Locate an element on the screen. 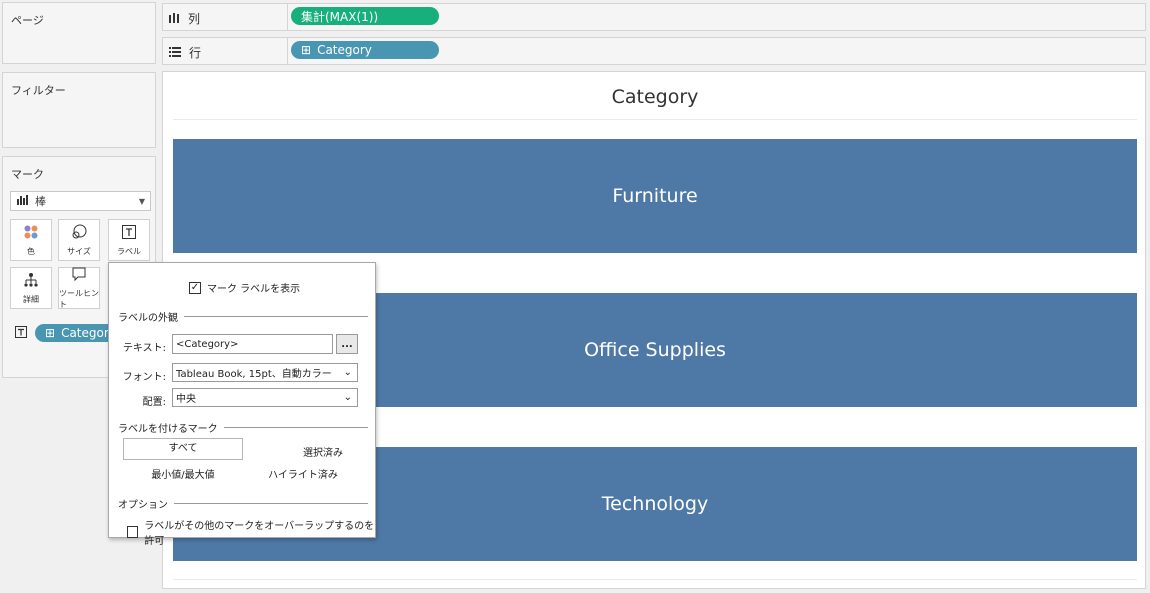 The image size is (1150, 593). rows-dimension-pill: ⊞ Category is located at coordinates (365, 50).